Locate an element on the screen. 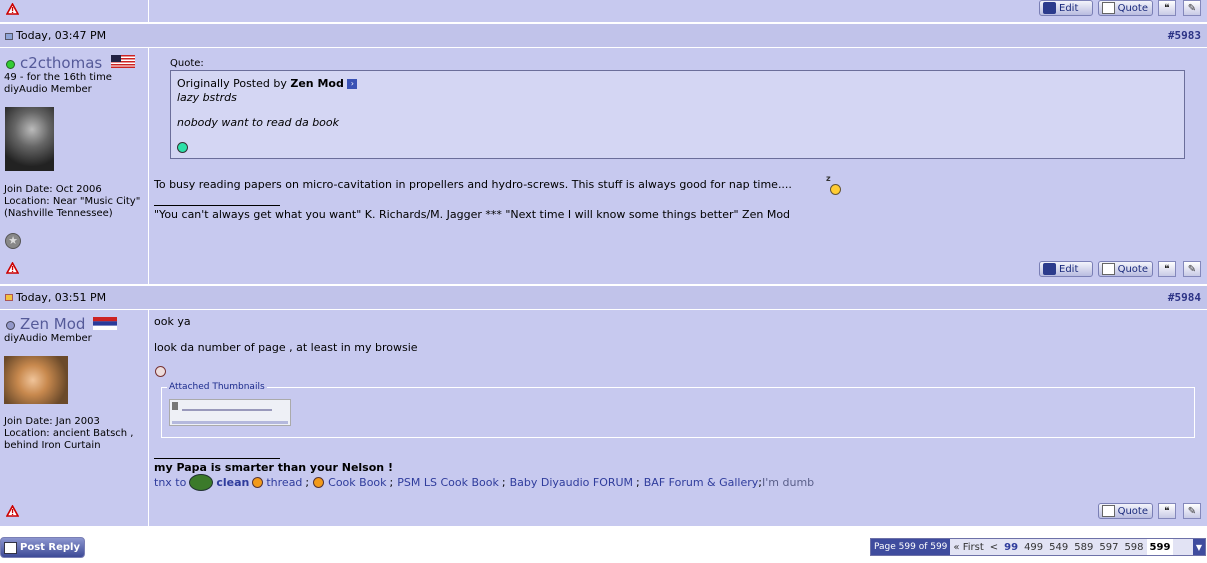 The image size is (1207, 563). post-number: #5984 is located at coordinates (1184, 297).